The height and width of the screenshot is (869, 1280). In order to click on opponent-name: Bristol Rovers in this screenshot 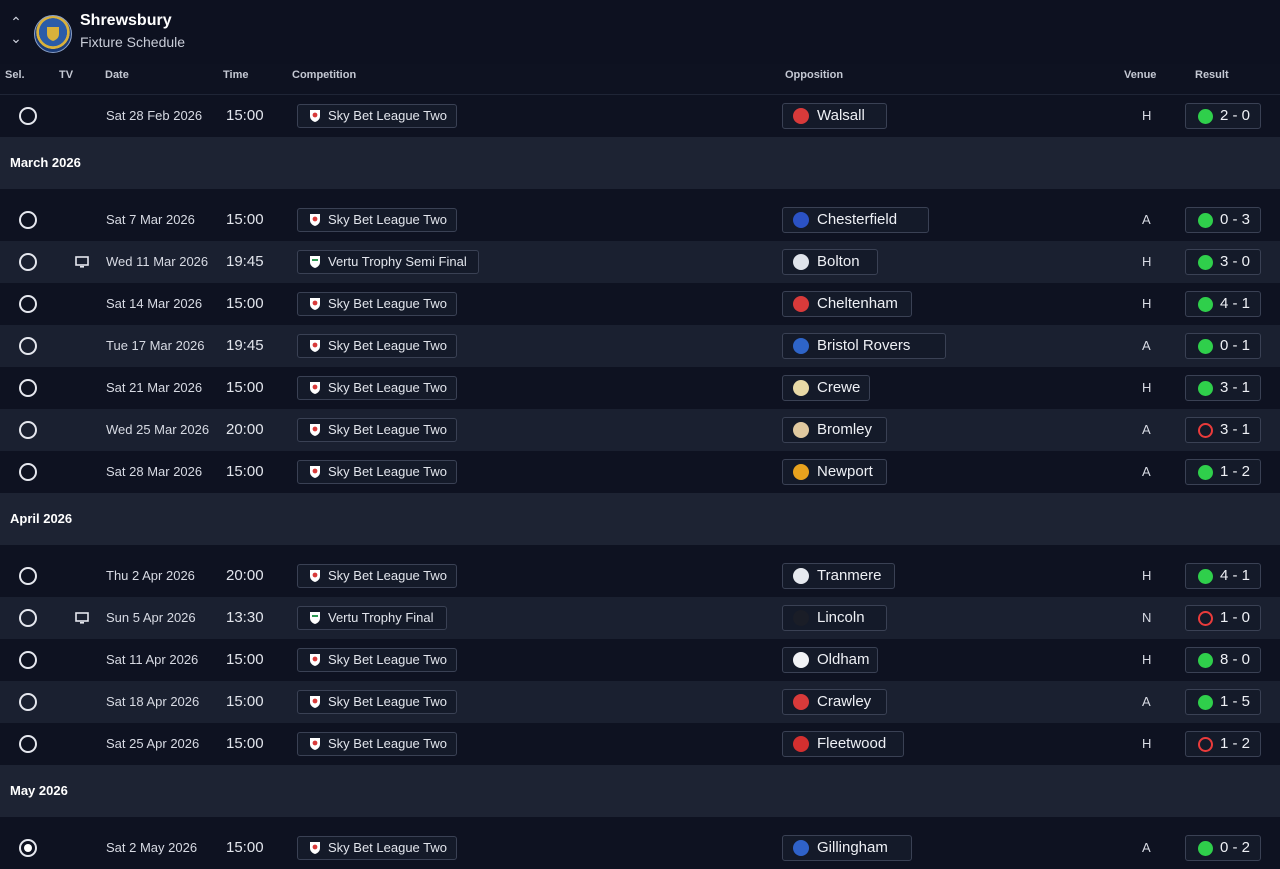, I will do `click(864, 345)`.